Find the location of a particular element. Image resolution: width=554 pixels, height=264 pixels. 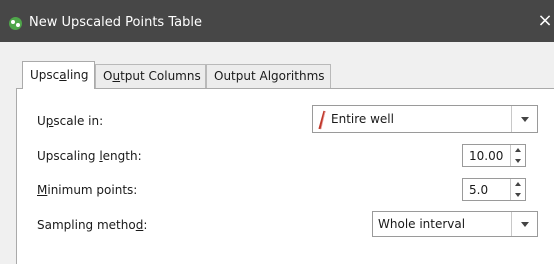

upscale-in-combobox: Entire well is located at coordinates (425, 119).